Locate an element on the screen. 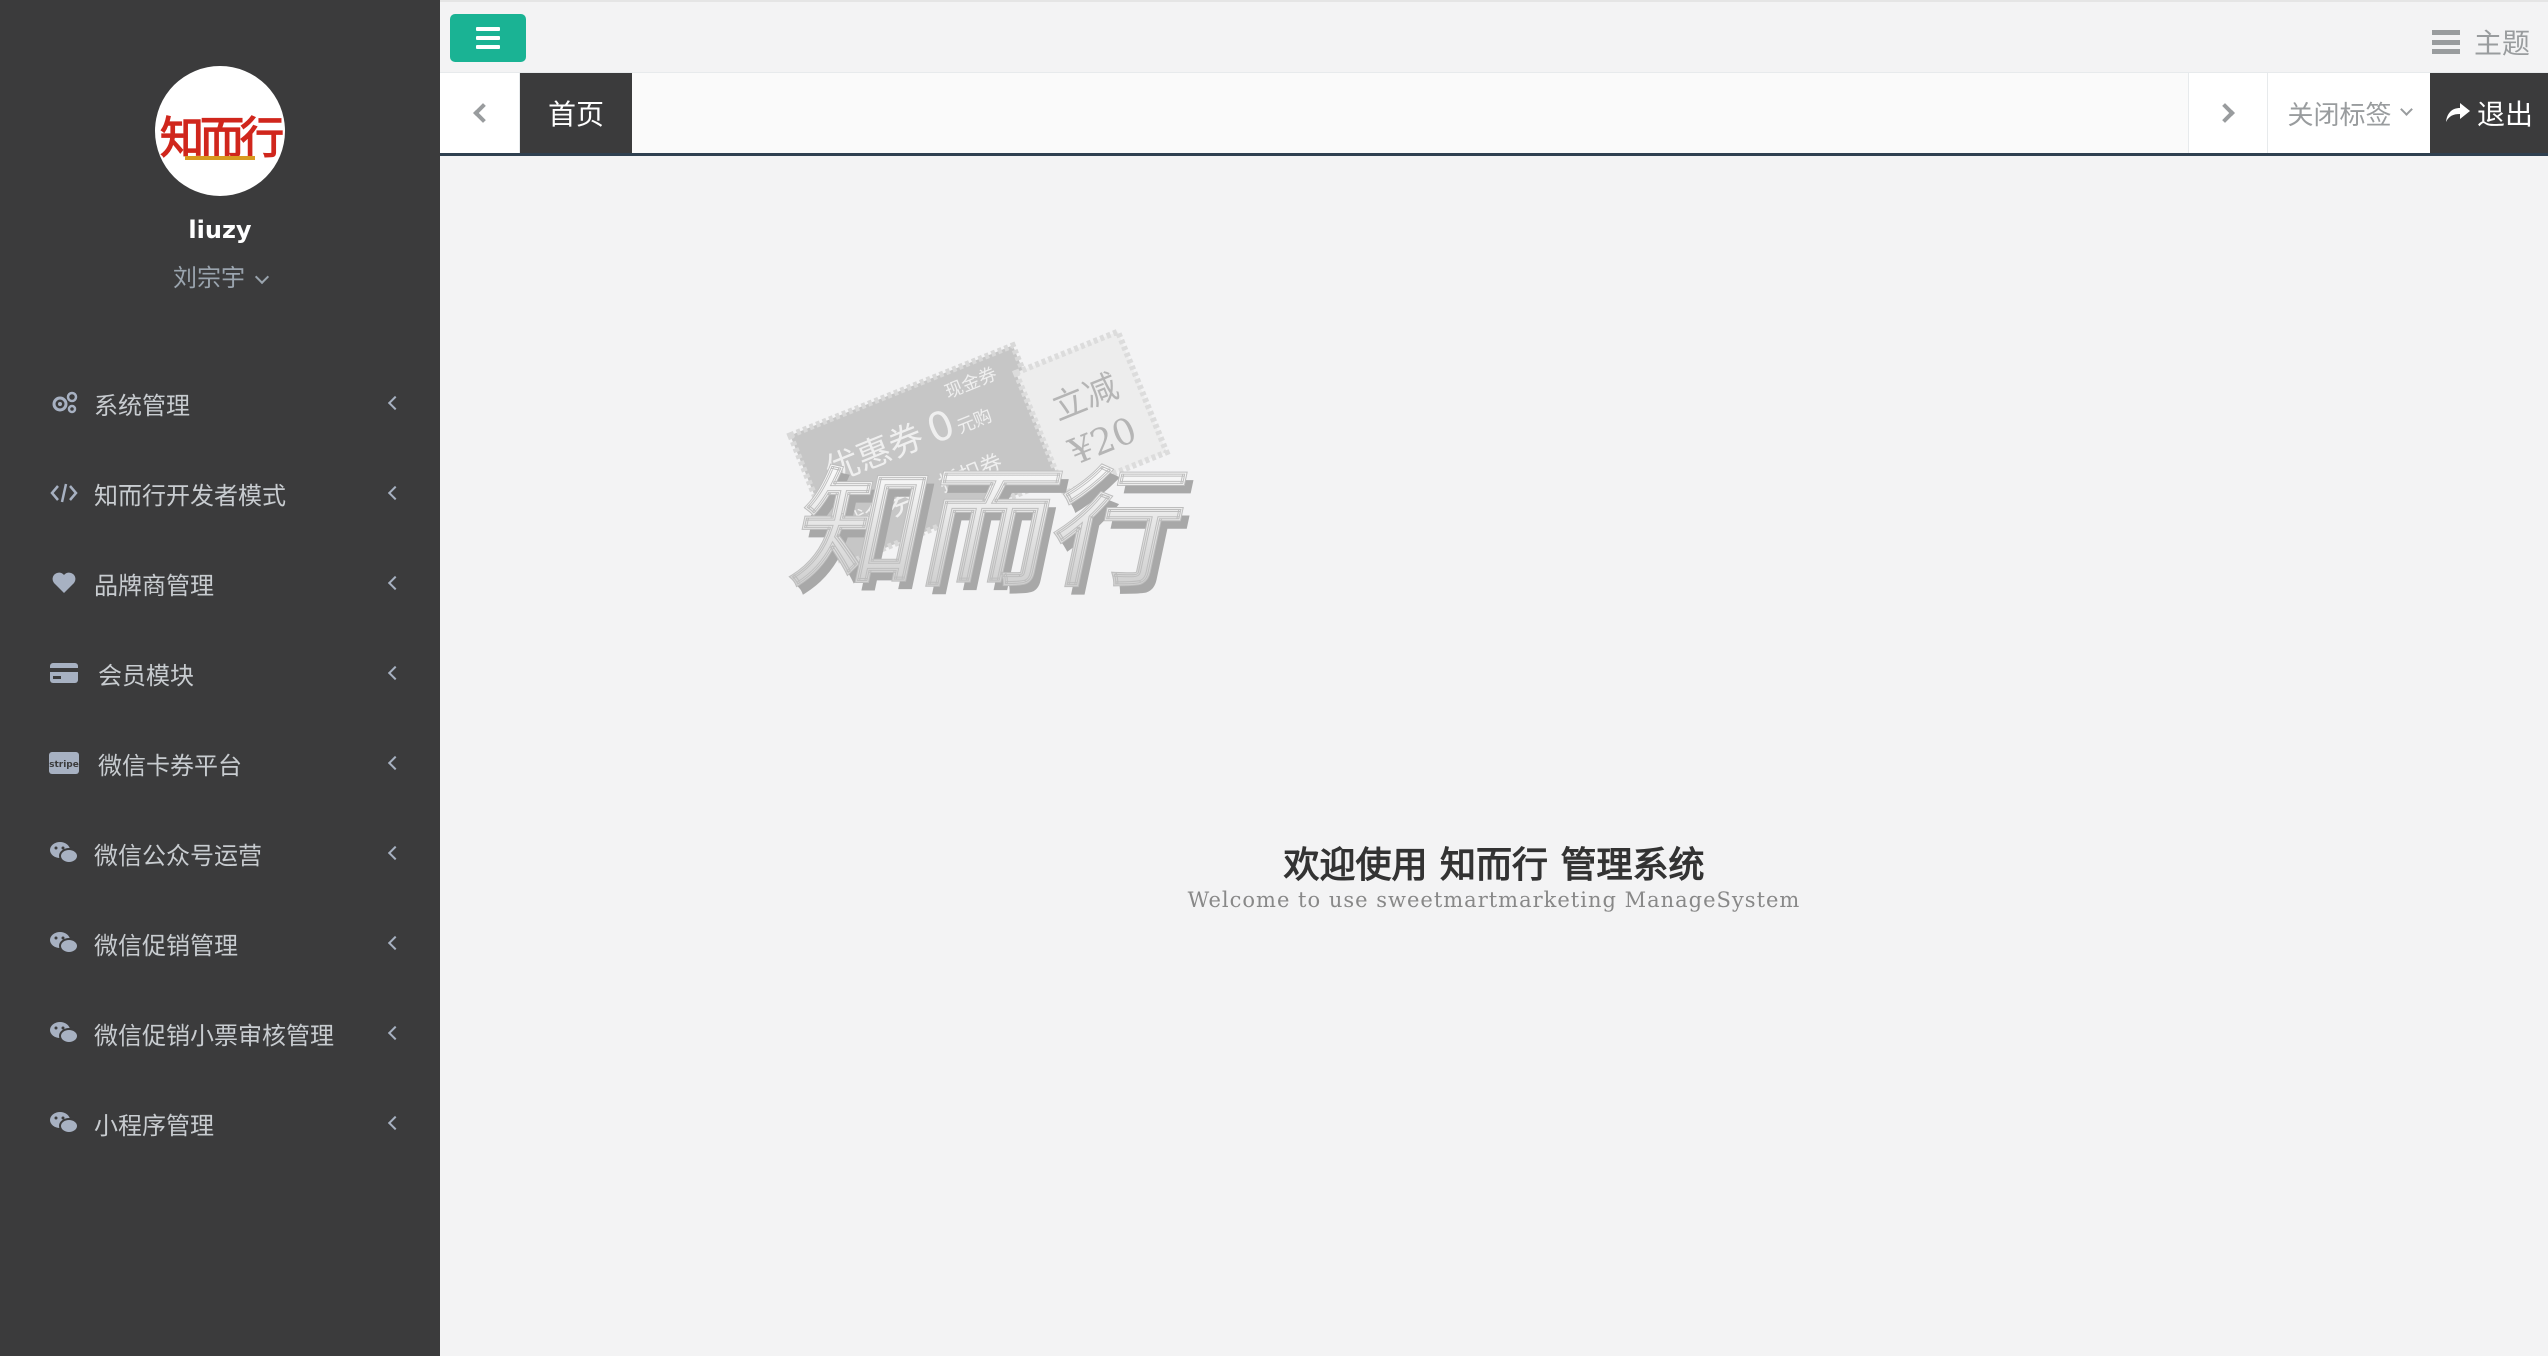 This screenshot has width=2548, height=1356. user-role-label: 刘宗宇 is located at coordinates (209, 278).